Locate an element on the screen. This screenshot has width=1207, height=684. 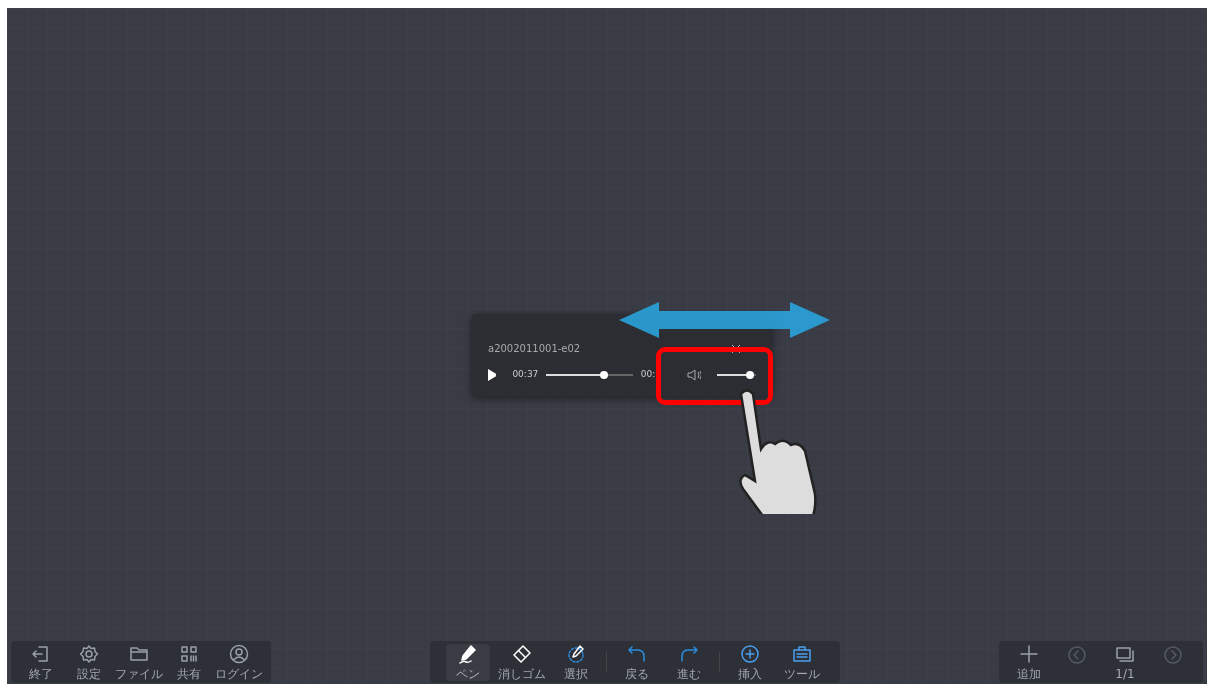
toolbar-button: 1/1 is located at coordinates (1125, 662).